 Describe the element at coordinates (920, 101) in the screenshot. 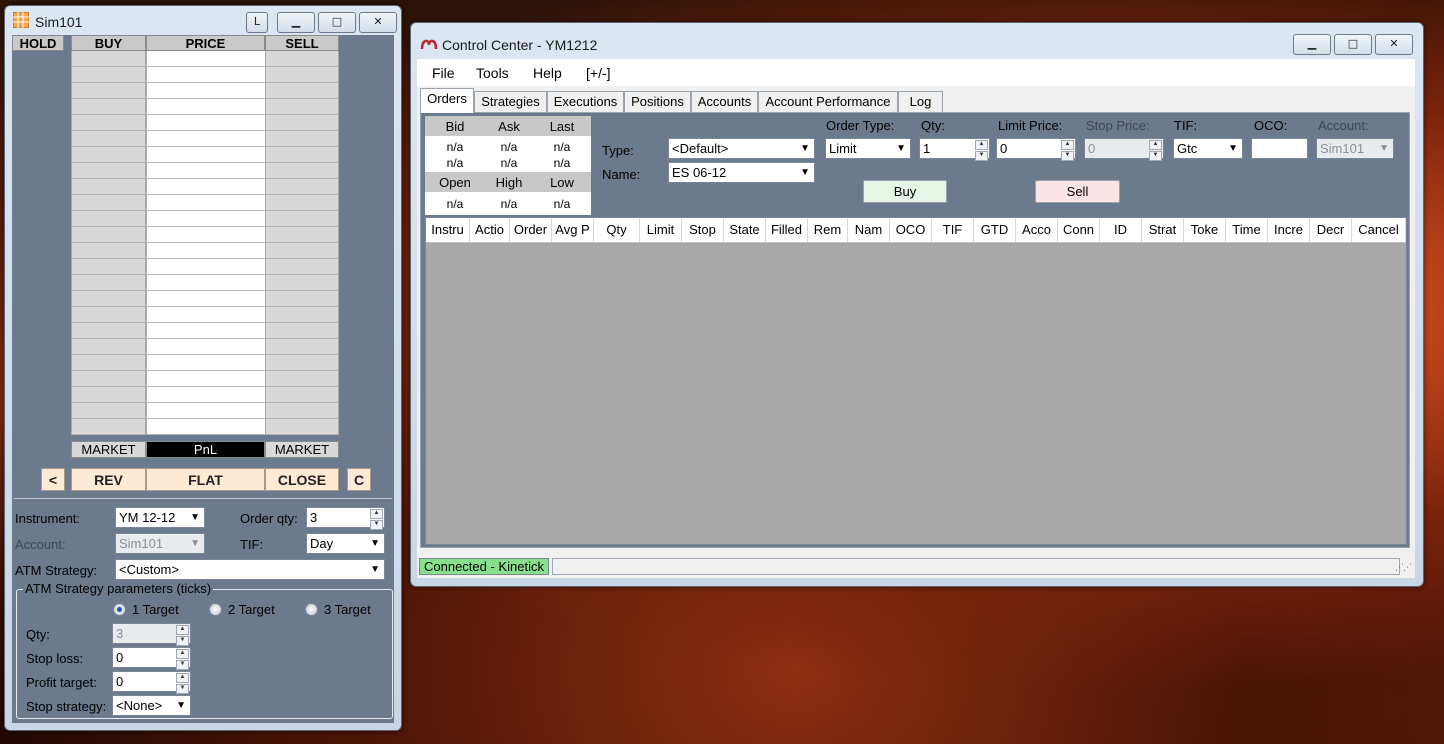

I see `tab-log: Log` at that location.